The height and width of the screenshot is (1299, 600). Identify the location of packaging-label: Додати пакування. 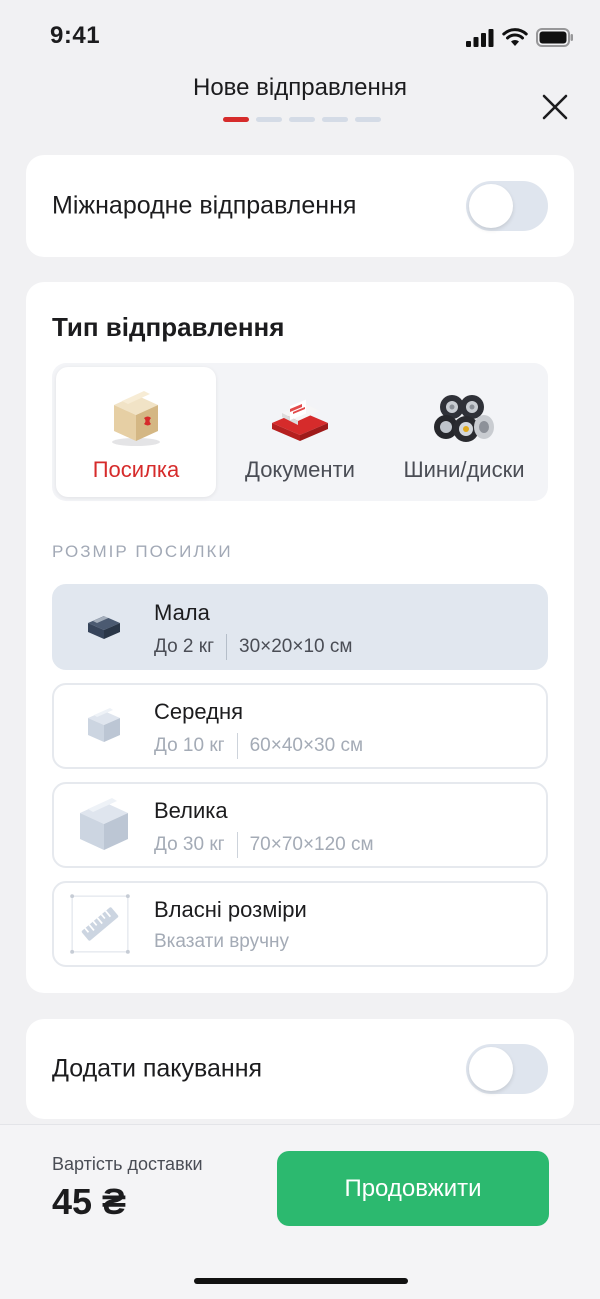
(157, 1068).